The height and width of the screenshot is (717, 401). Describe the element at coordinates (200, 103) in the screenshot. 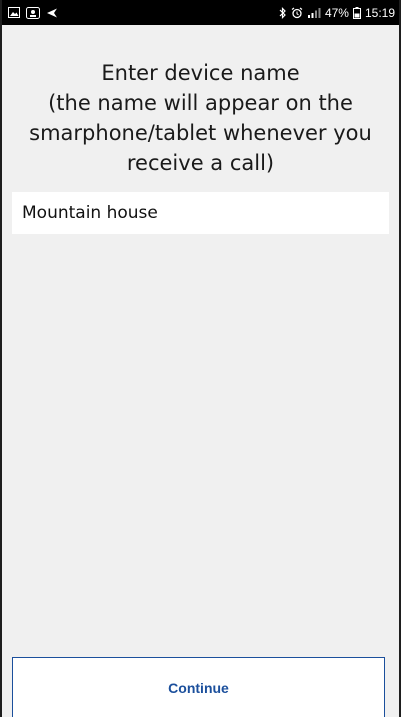

I see `title-line: (the name will appear on the` at that location.